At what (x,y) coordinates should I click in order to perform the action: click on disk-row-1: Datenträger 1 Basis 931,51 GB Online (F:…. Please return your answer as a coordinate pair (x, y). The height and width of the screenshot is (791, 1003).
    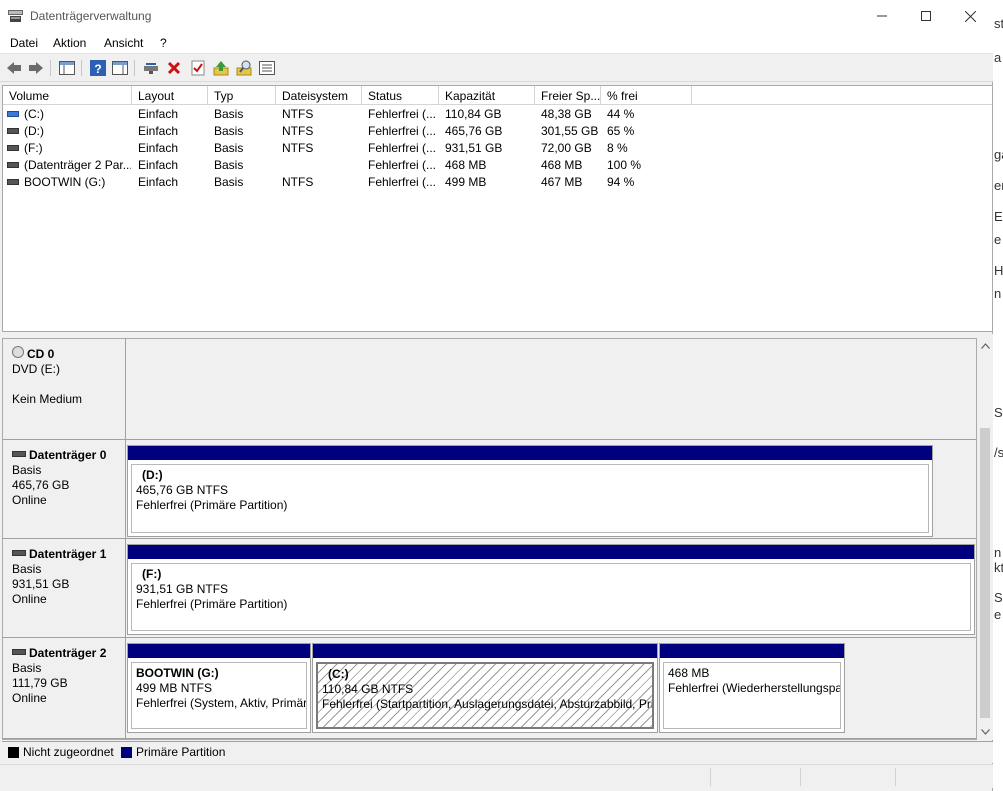
    Looking at the image, I should click on (489, 588).